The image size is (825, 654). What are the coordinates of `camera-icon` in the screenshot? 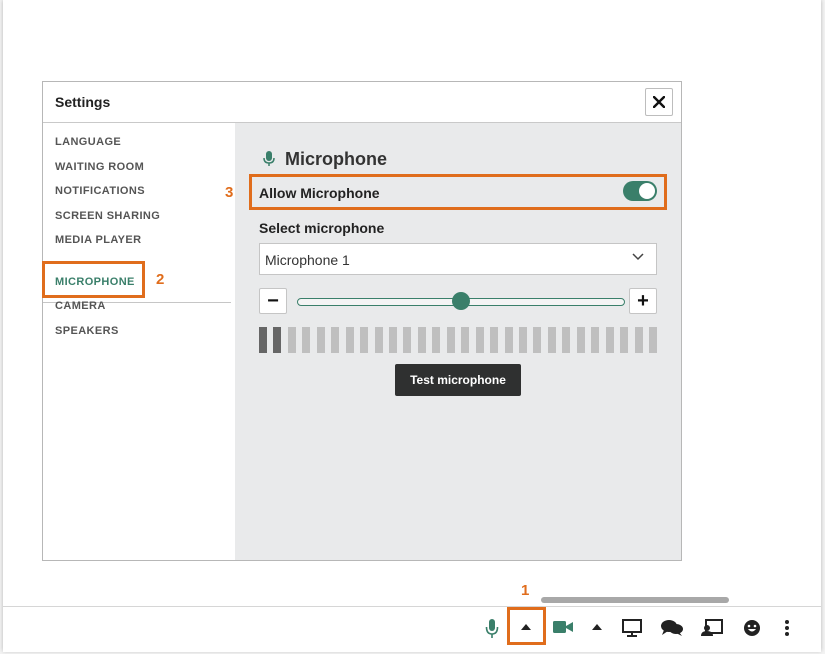 It's located at (563, 627).